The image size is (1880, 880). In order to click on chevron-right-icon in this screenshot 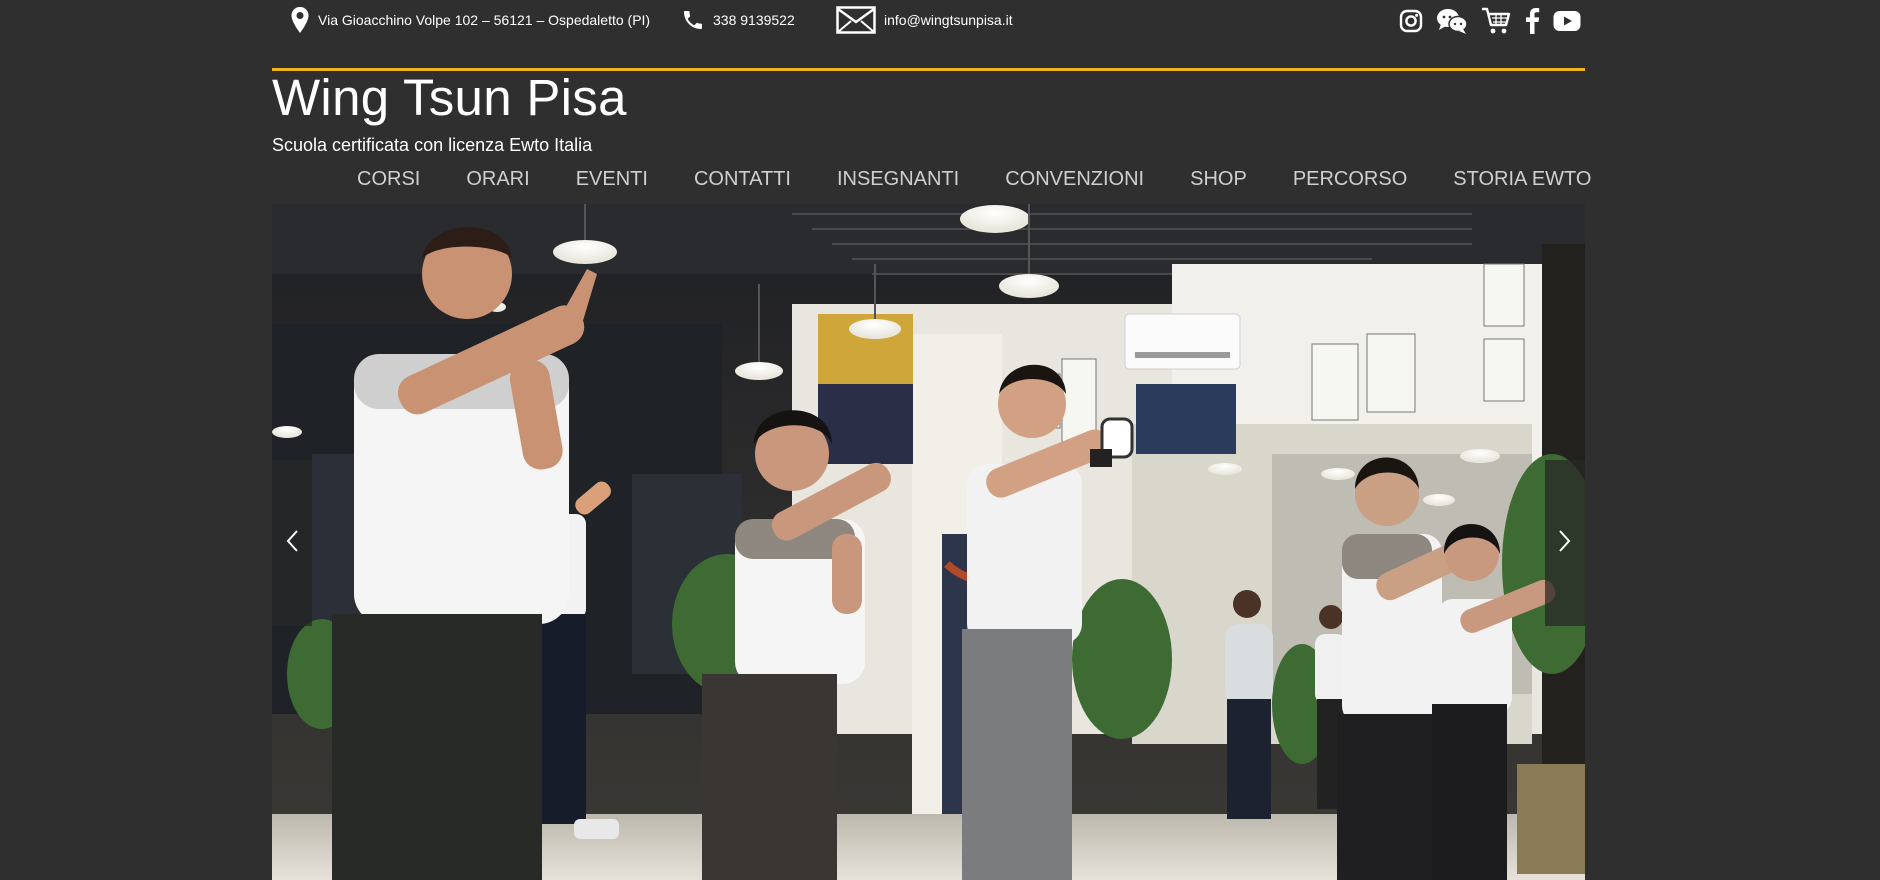, I will do `click(1565, 543)`.